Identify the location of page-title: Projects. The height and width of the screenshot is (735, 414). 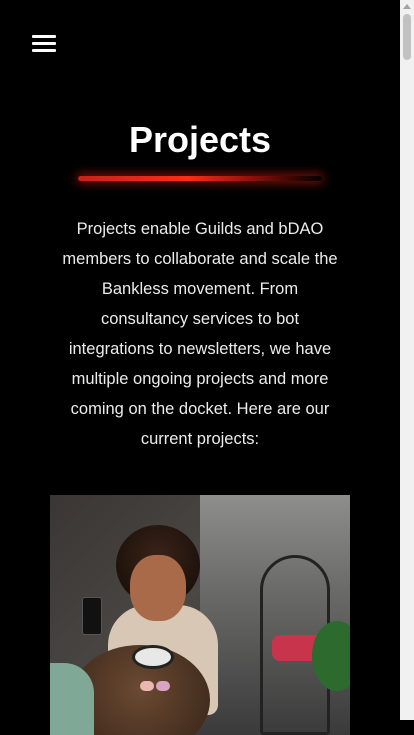
(200, 139).